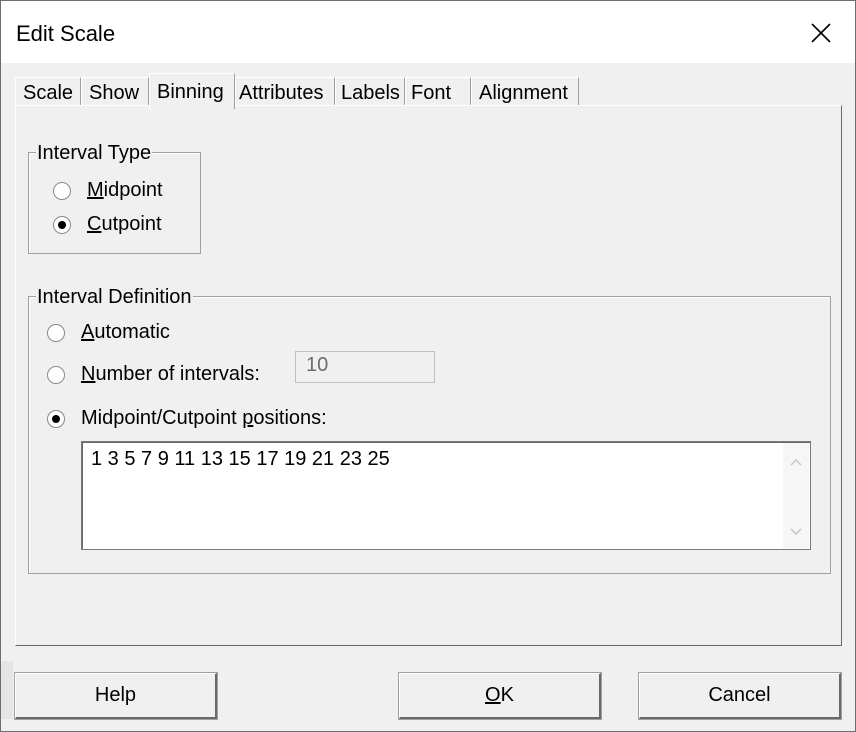 The width and height of the screenshot is (856, 732). What do you see at coordinates (428, 32) in the screenshot?
I see `title-bar: Edit Scale` at bounding box center [428, 32].